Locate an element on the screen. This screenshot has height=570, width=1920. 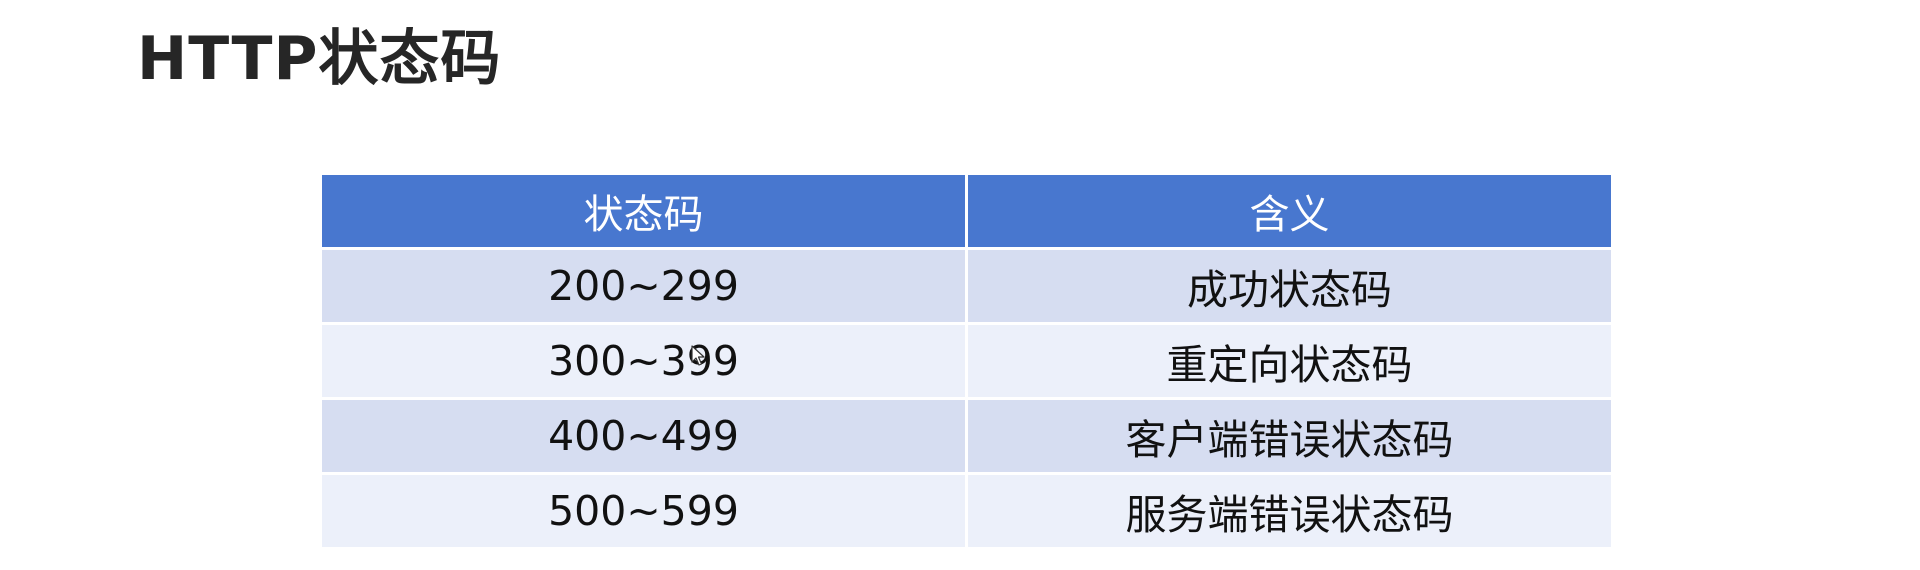
table-row: 500~599 服务端错误状态码 is located at coordinates (966, 511).